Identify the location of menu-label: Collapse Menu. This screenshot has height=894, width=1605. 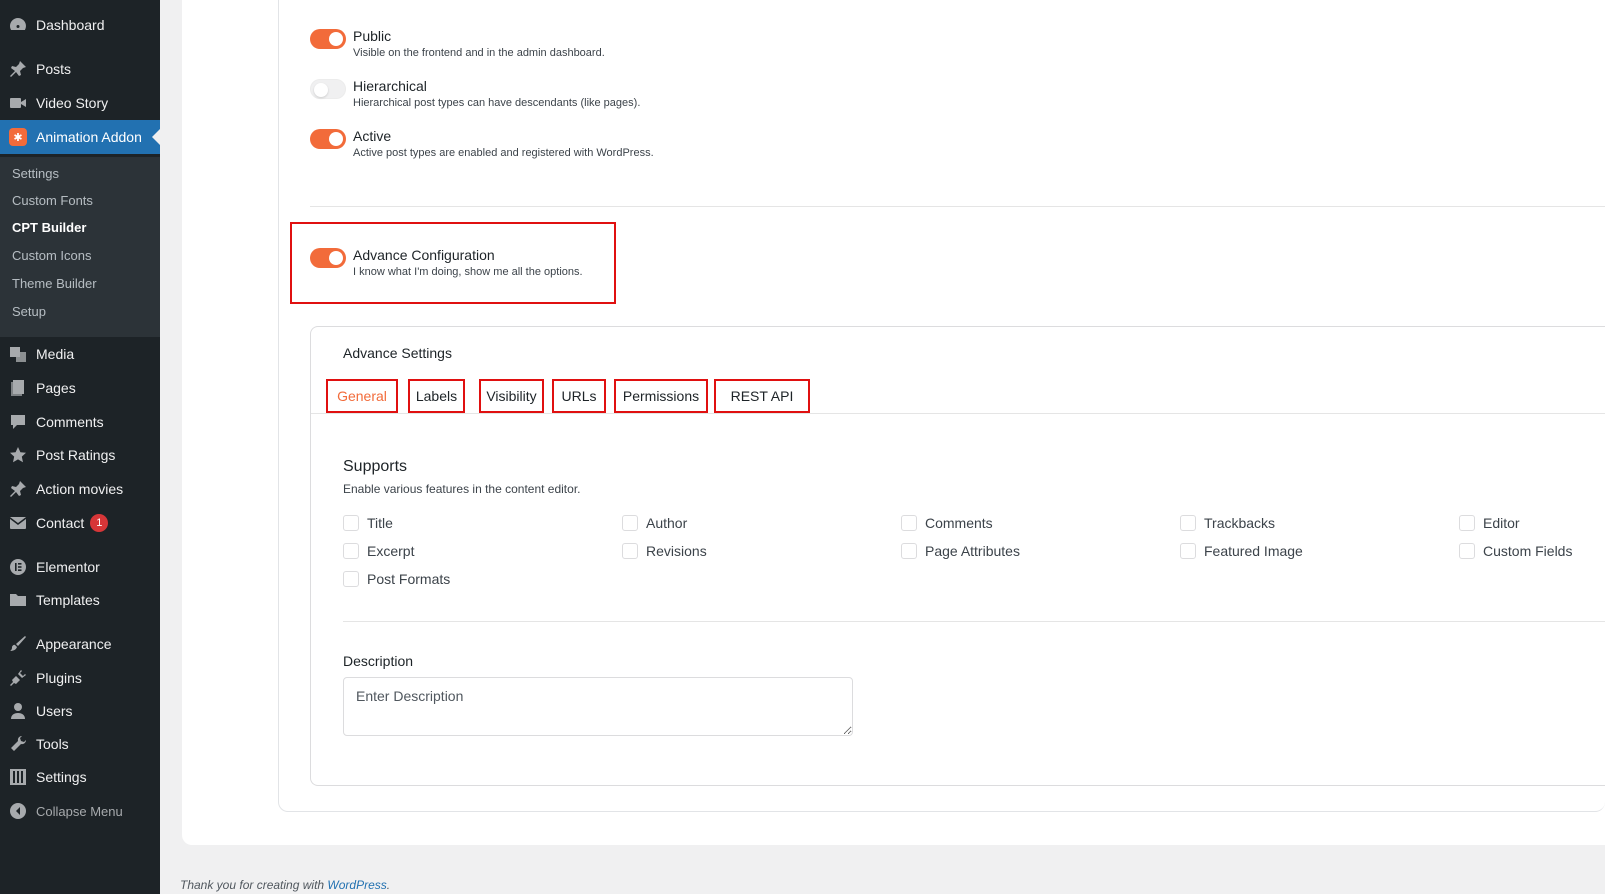
(79, 811).